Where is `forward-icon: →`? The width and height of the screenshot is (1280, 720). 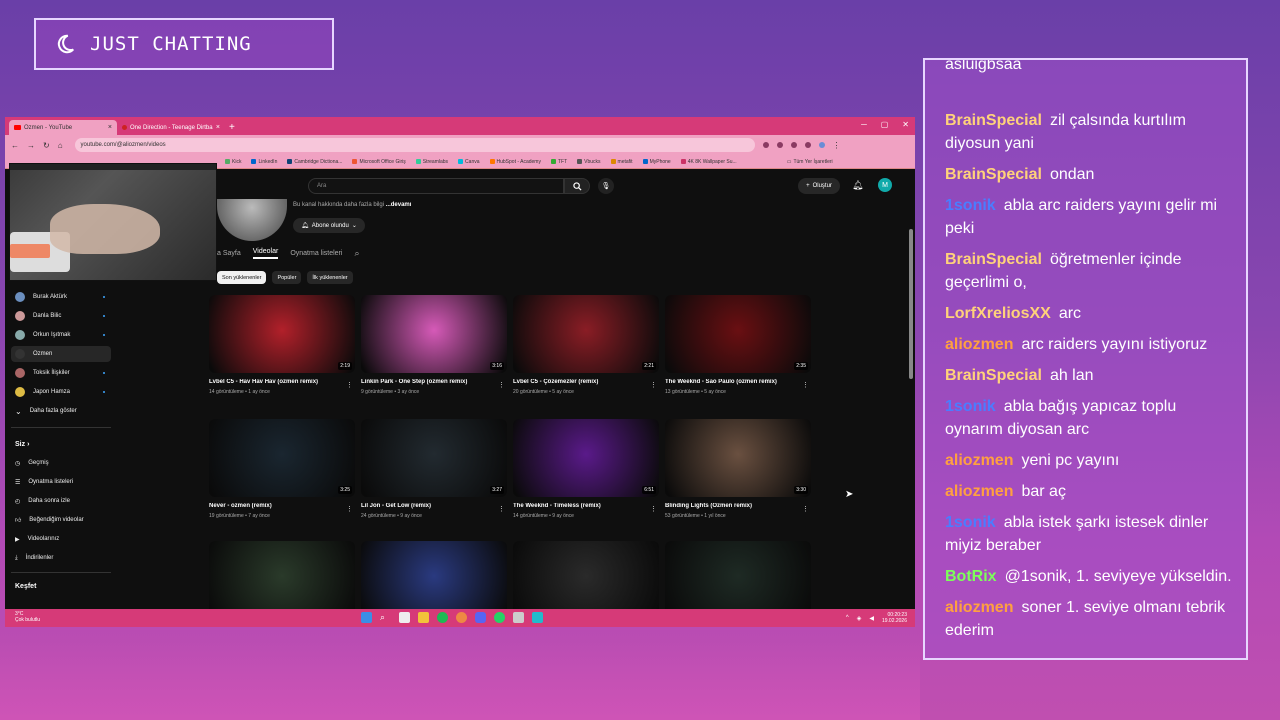
forward-icon: → is located at coordinates (31, 145).